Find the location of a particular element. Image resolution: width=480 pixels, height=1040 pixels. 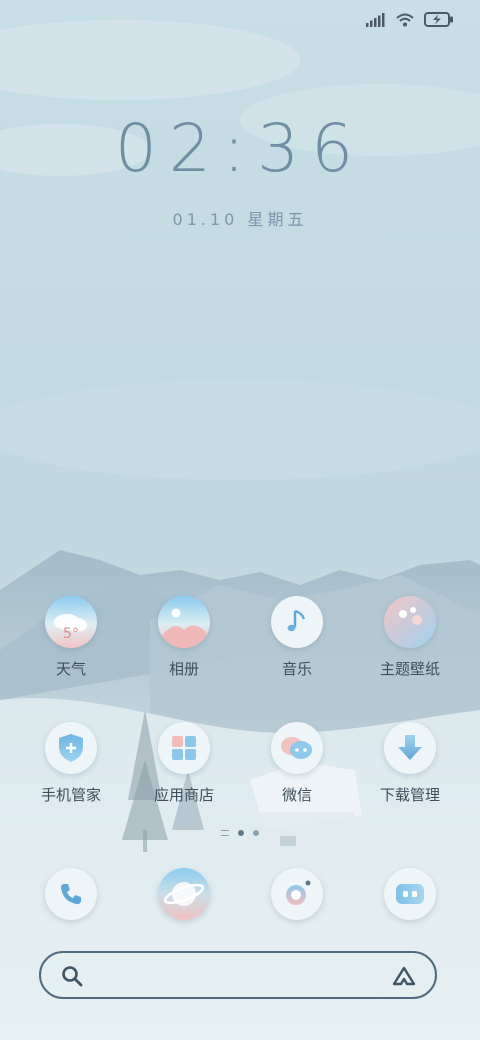

app-themes: 主题壁纸 is located at coordinates (410, 637).